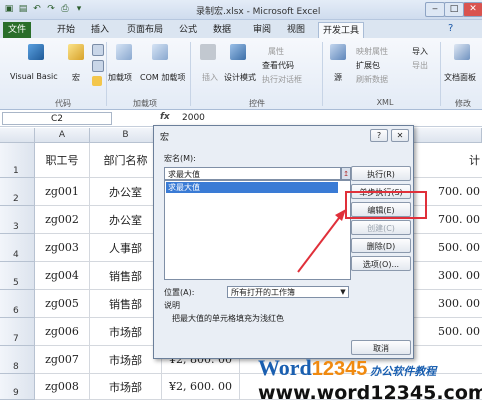 This screenshot has width=482, height=409. What do you see at coordinates (17, 220) in the screenshot?
I see `row-header: 3` at bounding box center [17, 220].